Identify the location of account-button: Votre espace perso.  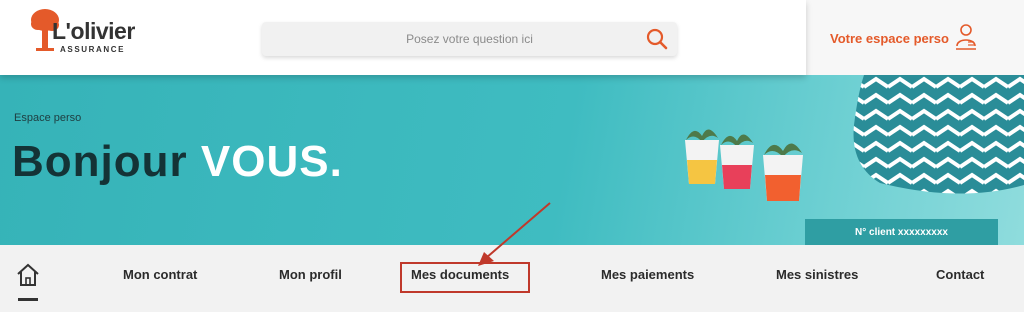
(915, 37).